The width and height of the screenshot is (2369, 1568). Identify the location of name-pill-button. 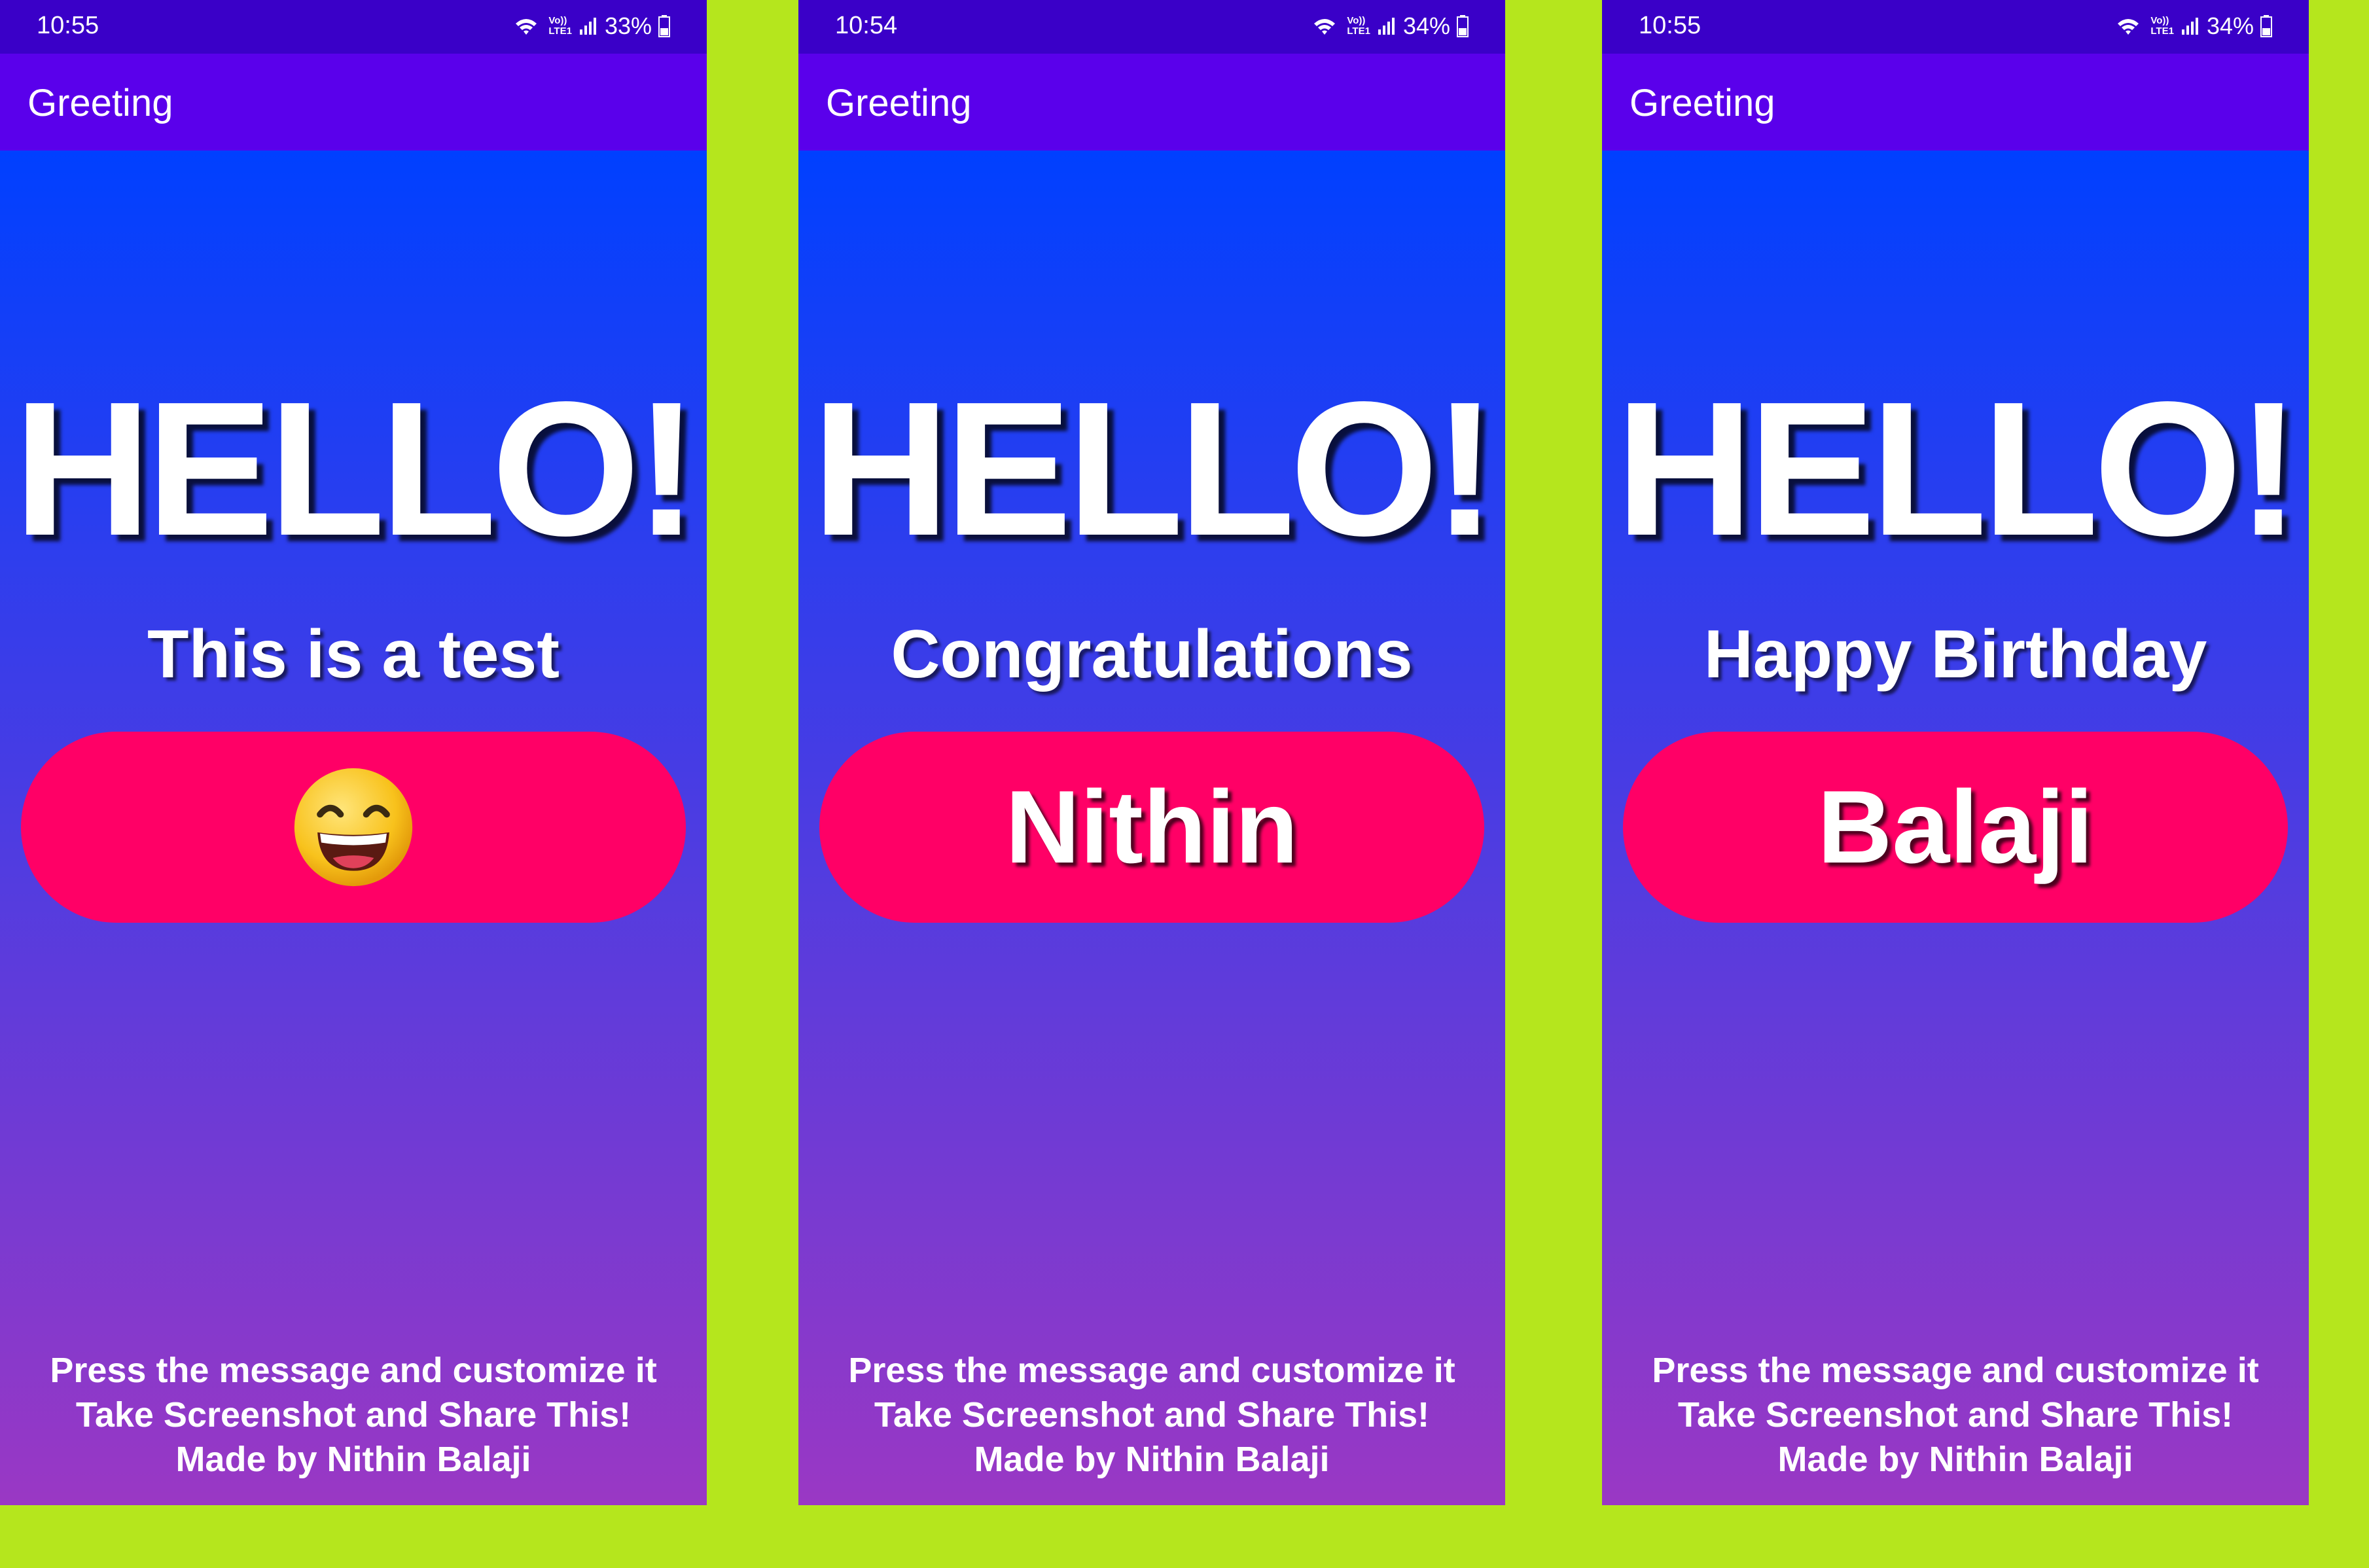
(353, 828).